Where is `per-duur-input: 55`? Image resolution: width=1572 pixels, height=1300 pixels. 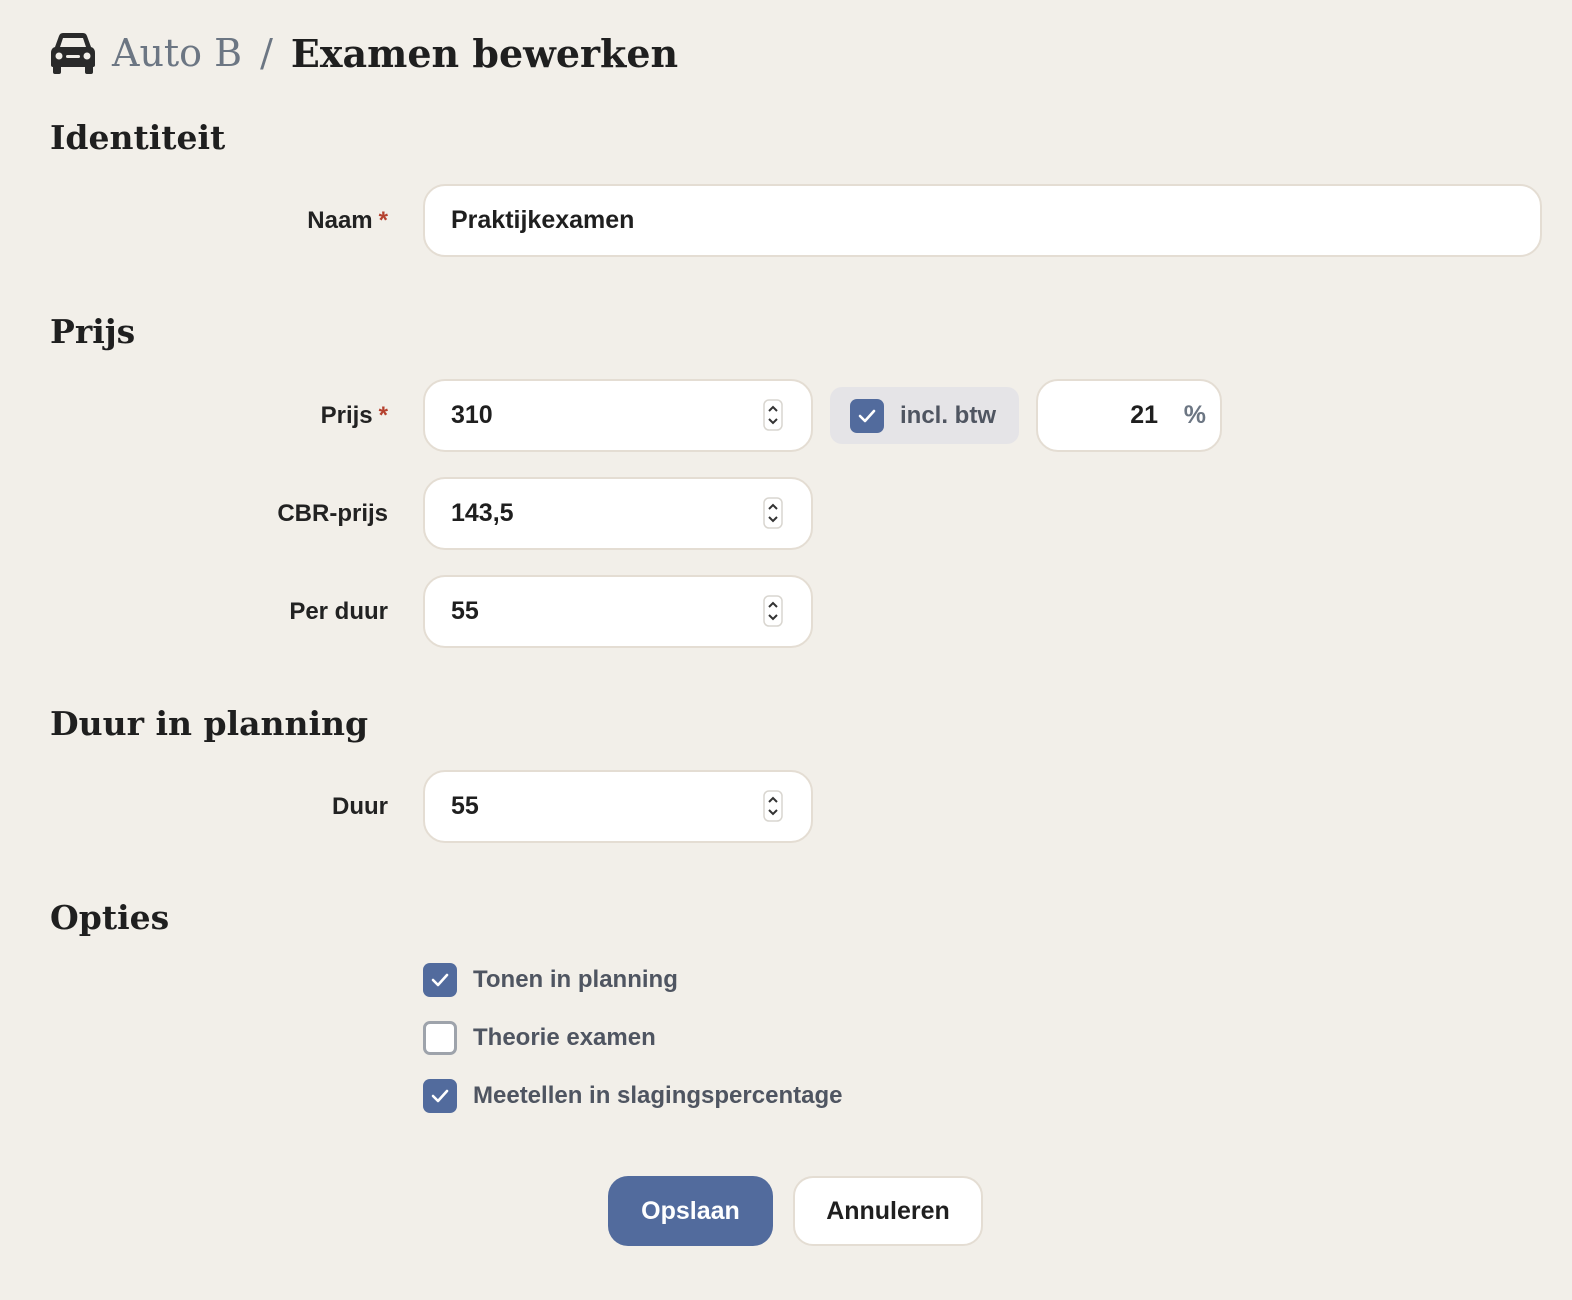
per-duur-input: 55 is located at coordinates (618, 611).